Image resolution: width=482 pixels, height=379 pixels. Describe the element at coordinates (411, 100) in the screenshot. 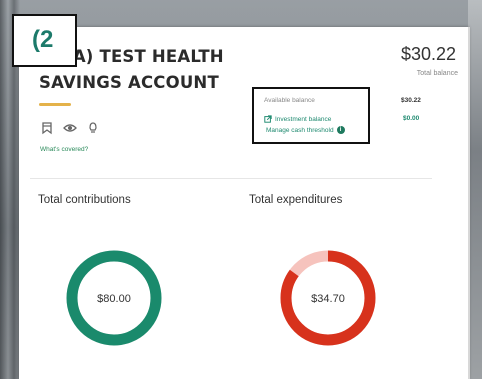

I see `available-balance-value: $30.22` at that location.